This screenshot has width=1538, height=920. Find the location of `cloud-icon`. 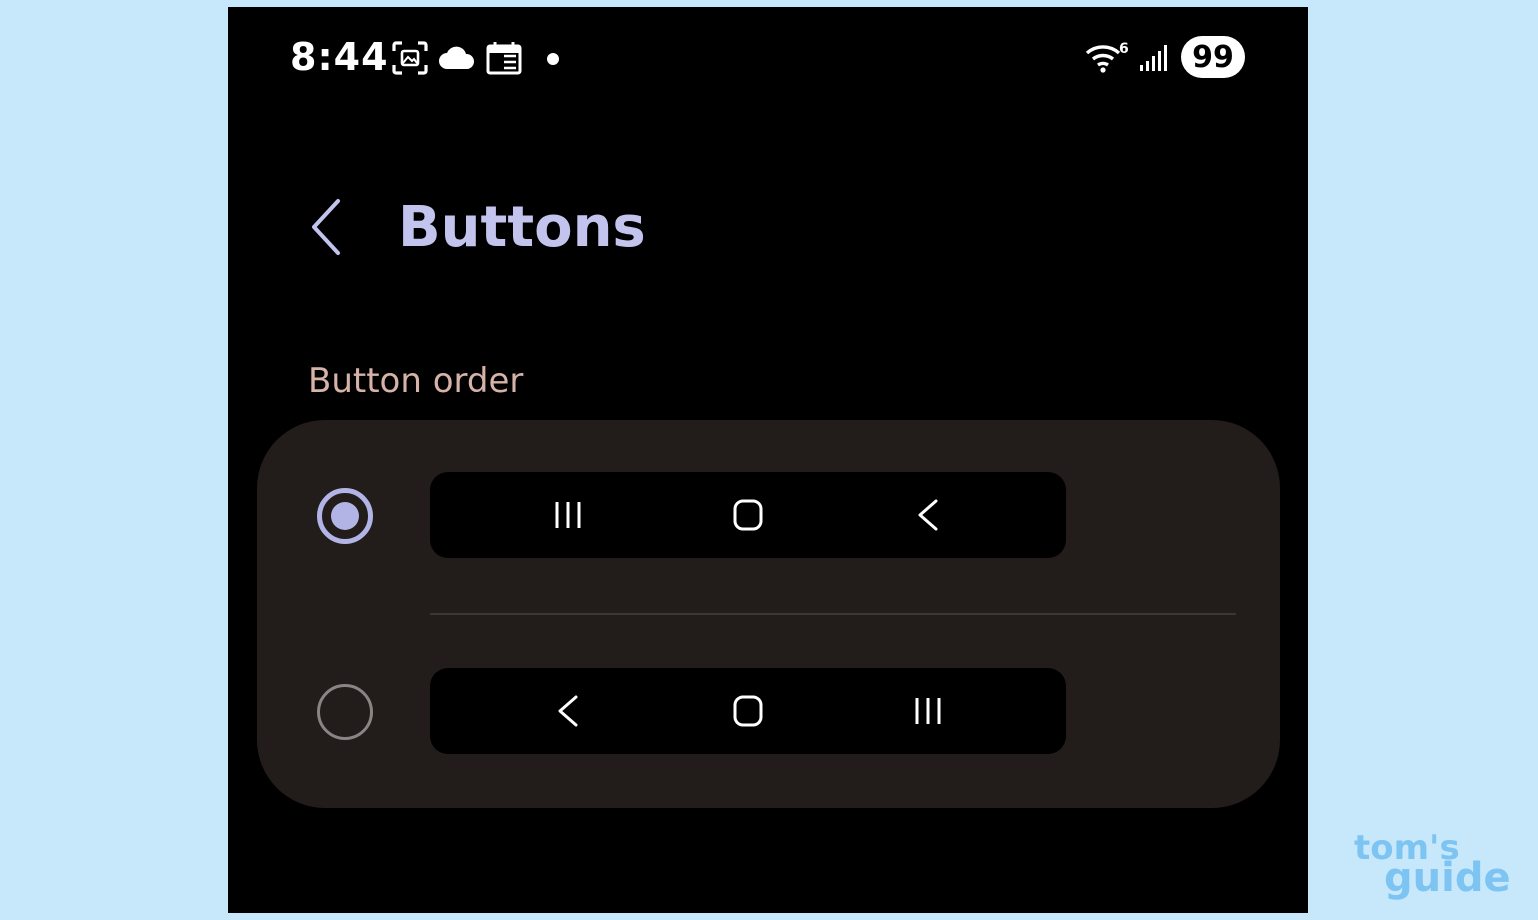

cloud-icon is located at coordinates (457, 57).